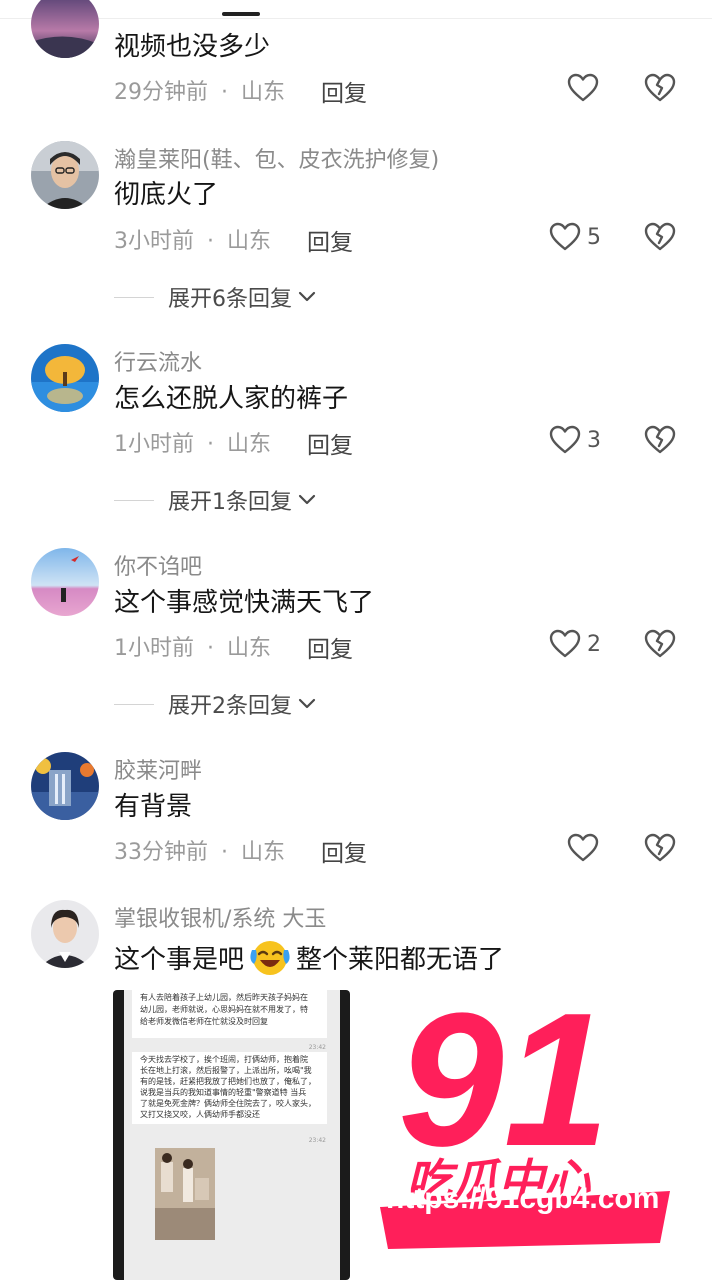  What do you see at coordinates (161, 852) in the screenshot?
I see `comment-time: 33分钟前` at bounding box center [161, 852].